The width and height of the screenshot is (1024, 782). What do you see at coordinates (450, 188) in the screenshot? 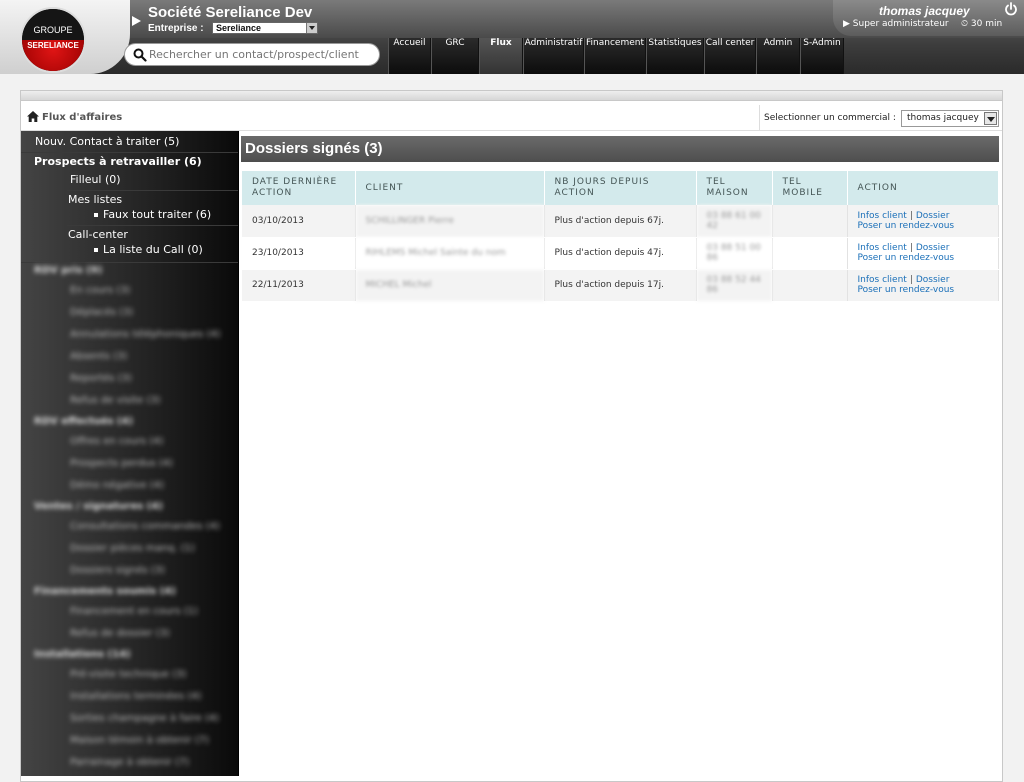
I see `col-client: CLIENT` at bounding box center [450, 188].